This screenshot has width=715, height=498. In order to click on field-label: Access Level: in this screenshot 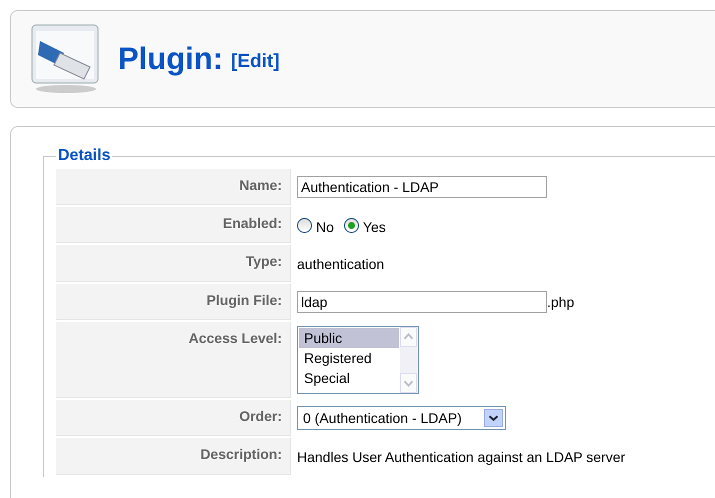, I will do `click(173, 360)`.